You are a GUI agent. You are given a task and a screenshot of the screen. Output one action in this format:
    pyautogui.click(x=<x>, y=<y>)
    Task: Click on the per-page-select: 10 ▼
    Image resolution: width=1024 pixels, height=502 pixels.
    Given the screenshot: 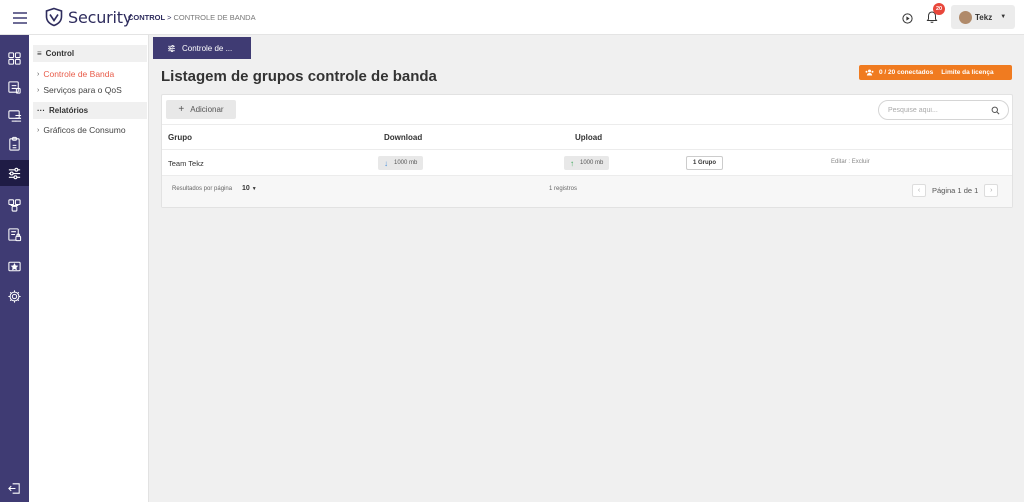 What is the action you would take?
    pyautogui.click(x=249, y=188)
    